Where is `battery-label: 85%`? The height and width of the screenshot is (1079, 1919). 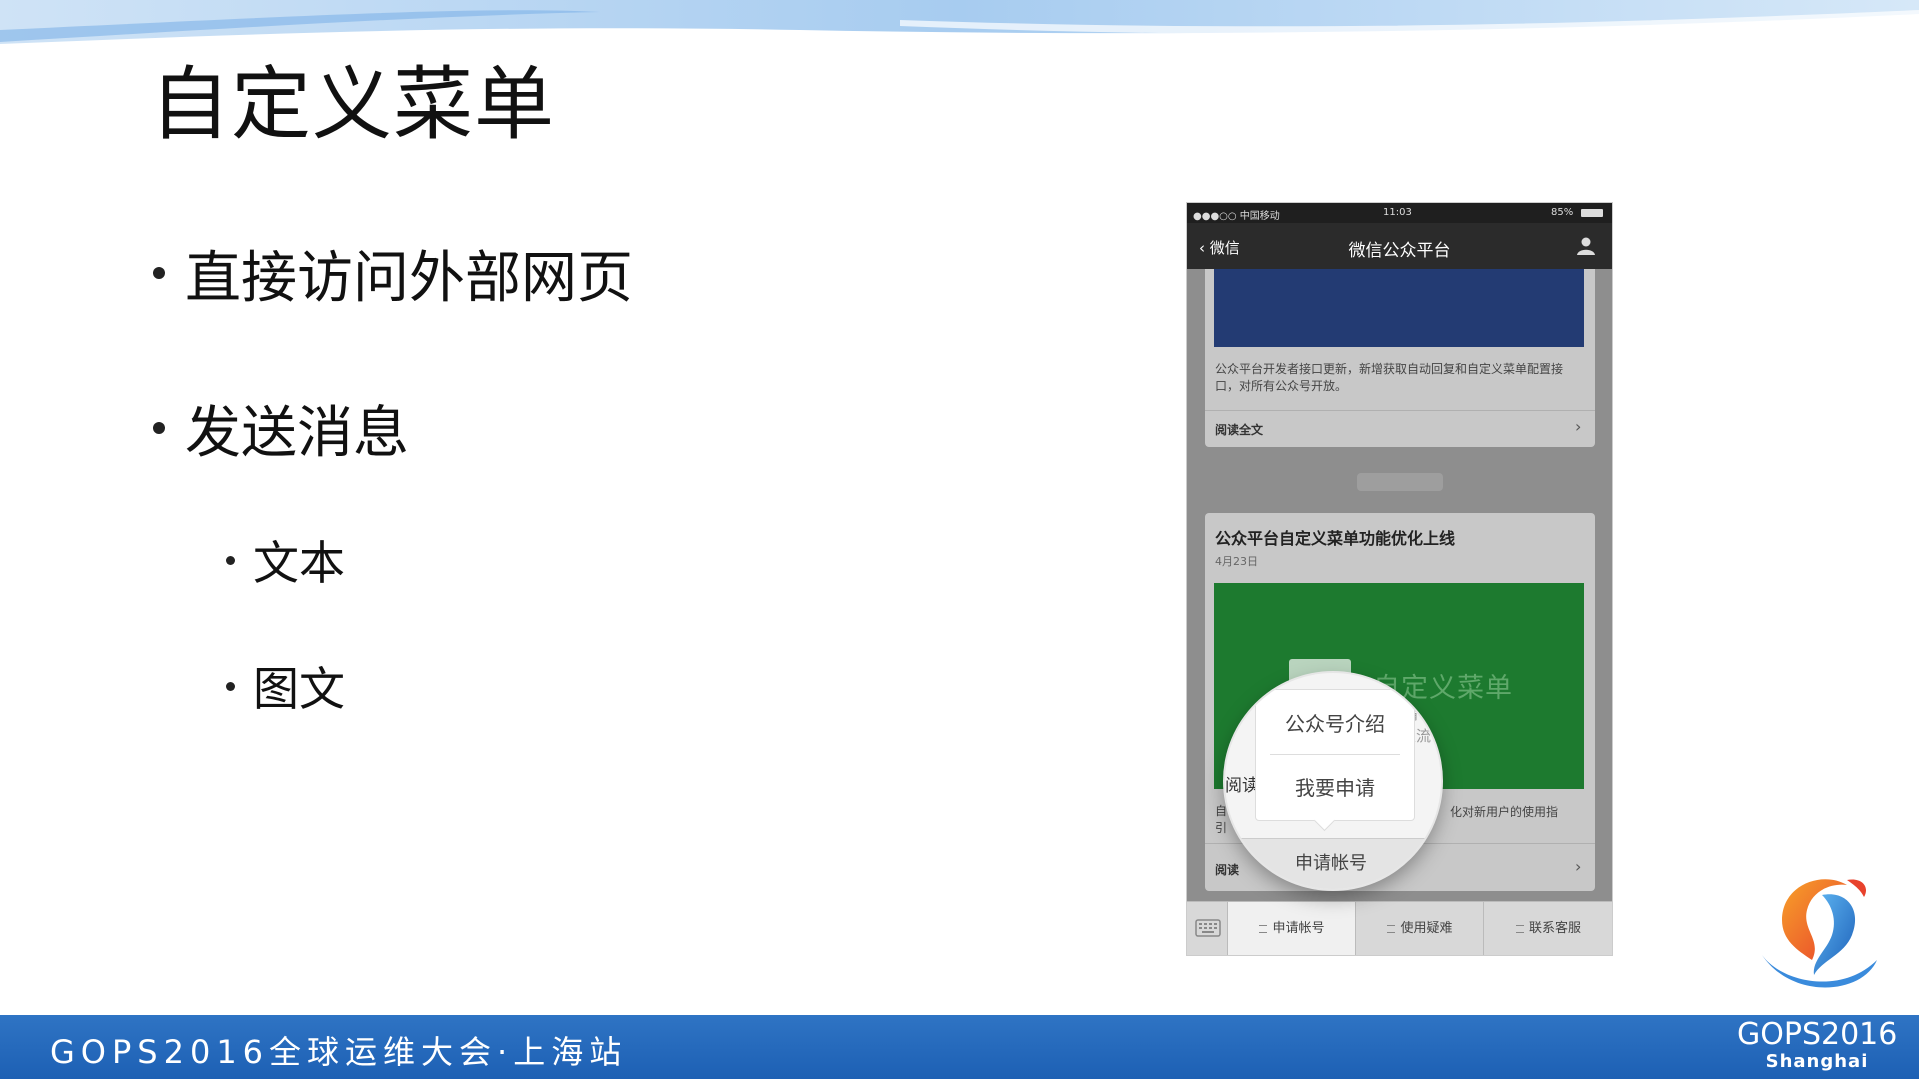
battery-label: 85% is located at coordinates (1562, 212).